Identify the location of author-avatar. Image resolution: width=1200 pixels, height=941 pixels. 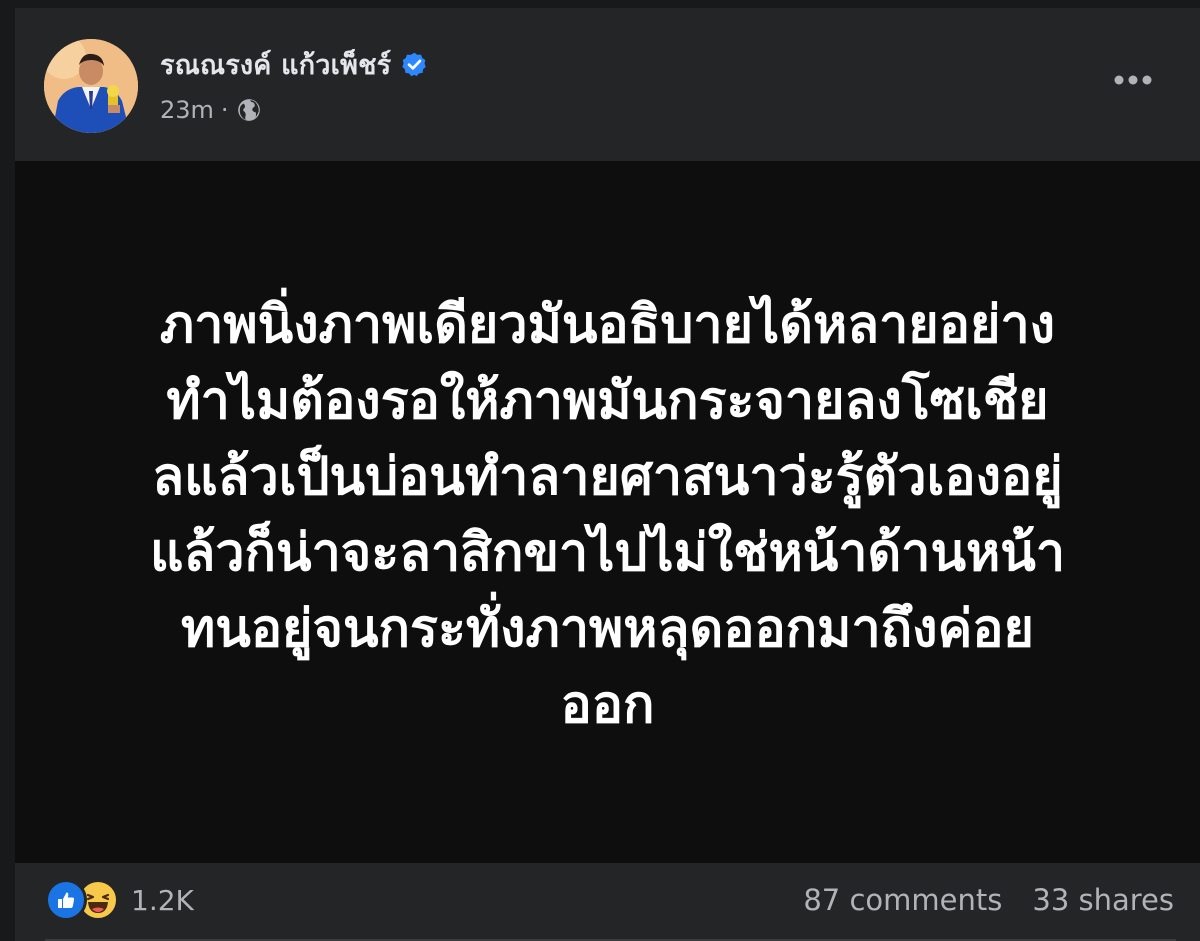
(91, 86).